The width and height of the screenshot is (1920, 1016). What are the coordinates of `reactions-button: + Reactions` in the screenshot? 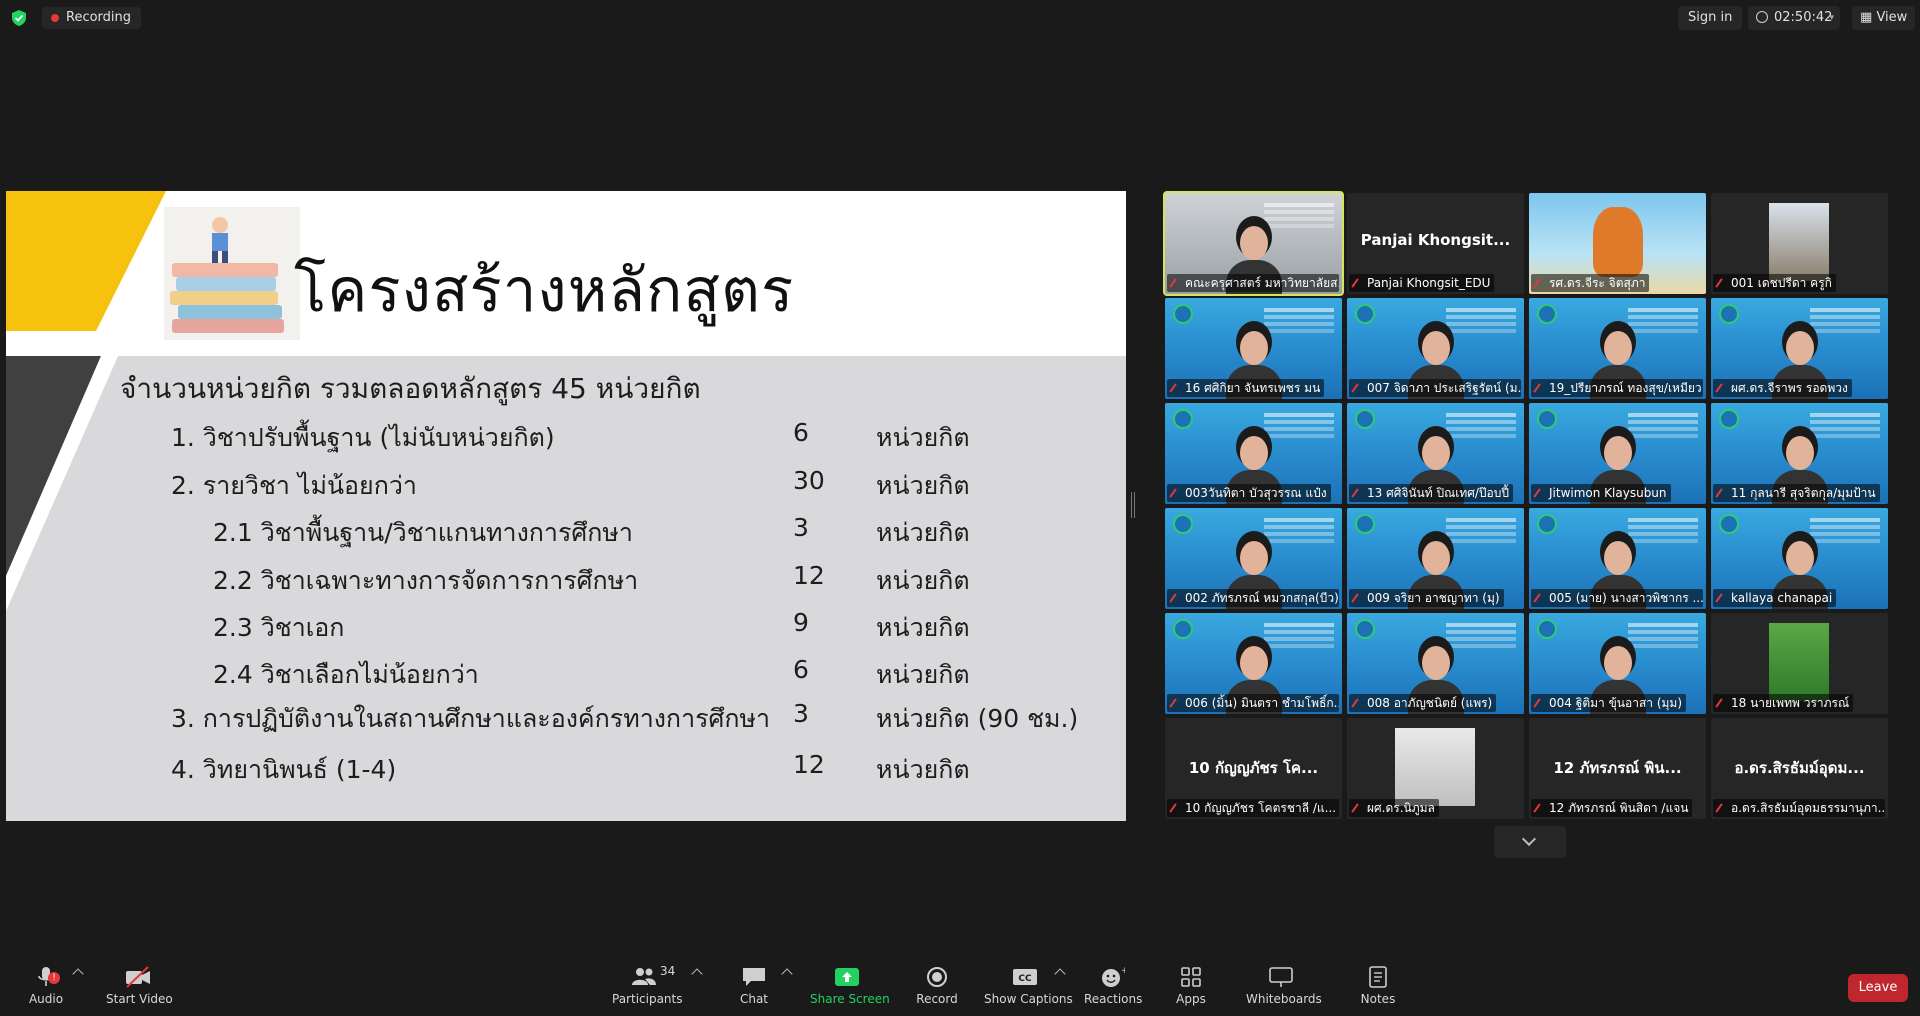 It's located at (1113, 986).